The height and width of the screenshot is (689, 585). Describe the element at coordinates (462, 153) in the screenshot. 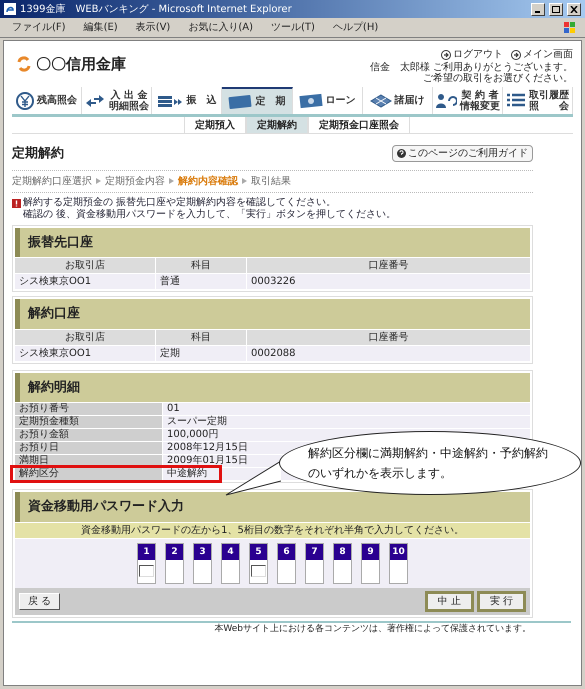

I see `guide-button: このページのご利用ガイド` at that location.